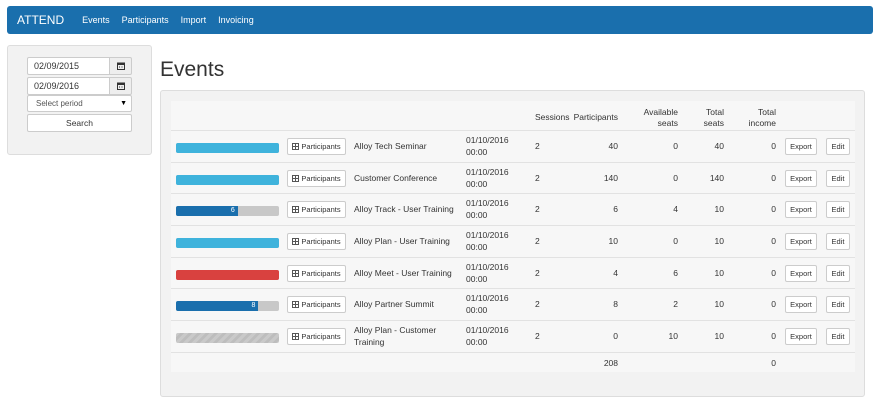 The width and height of the screenshot is (881, 400). Describe the element at coordinates (613, 241) in the screenshot. I see `event-participants: 10` at that location.